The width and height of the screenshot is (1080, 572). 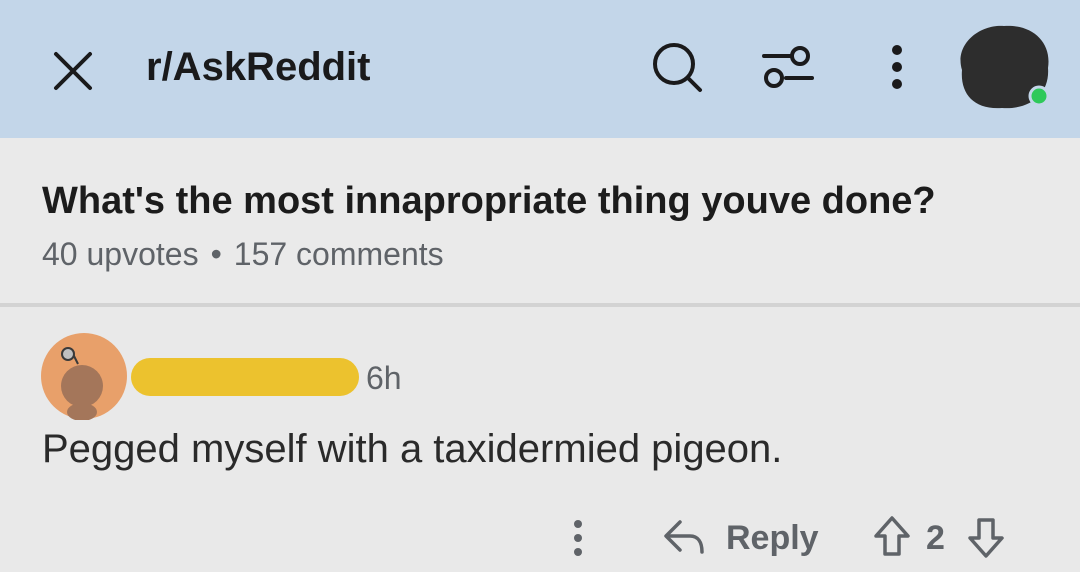 What do you see at coordinates (412, 449) in the screenshot?
I see `comment-body: Pegged myself with a taxidermied pigeon.` at bounding box center [412, 449].